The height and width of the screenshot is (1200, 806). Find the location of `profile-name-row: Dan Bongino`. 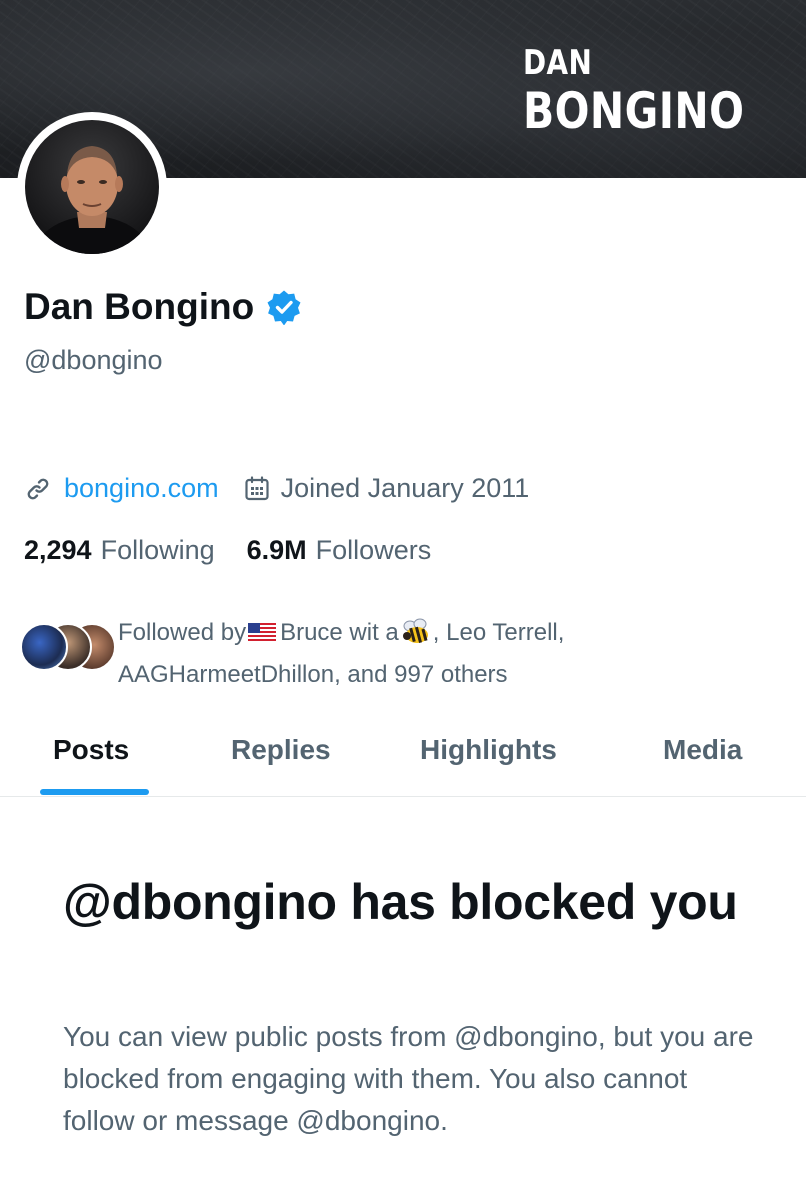

profile-name-row: Dan Bongino is located at coordinates (163, 307).